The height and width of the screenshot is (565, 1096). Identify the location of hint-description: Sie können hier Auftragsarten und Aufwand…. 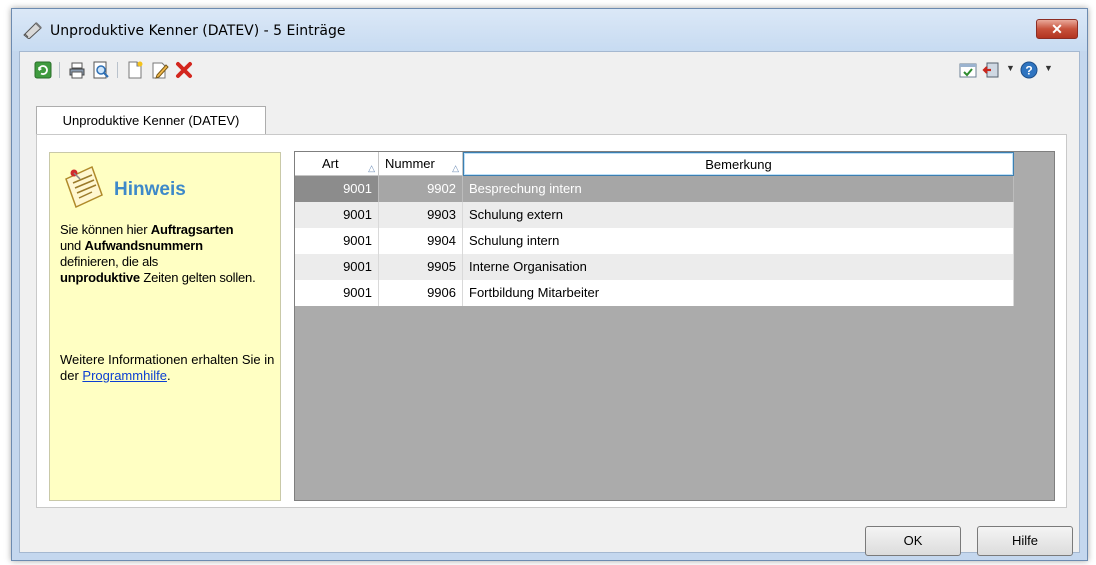
(158, 253).